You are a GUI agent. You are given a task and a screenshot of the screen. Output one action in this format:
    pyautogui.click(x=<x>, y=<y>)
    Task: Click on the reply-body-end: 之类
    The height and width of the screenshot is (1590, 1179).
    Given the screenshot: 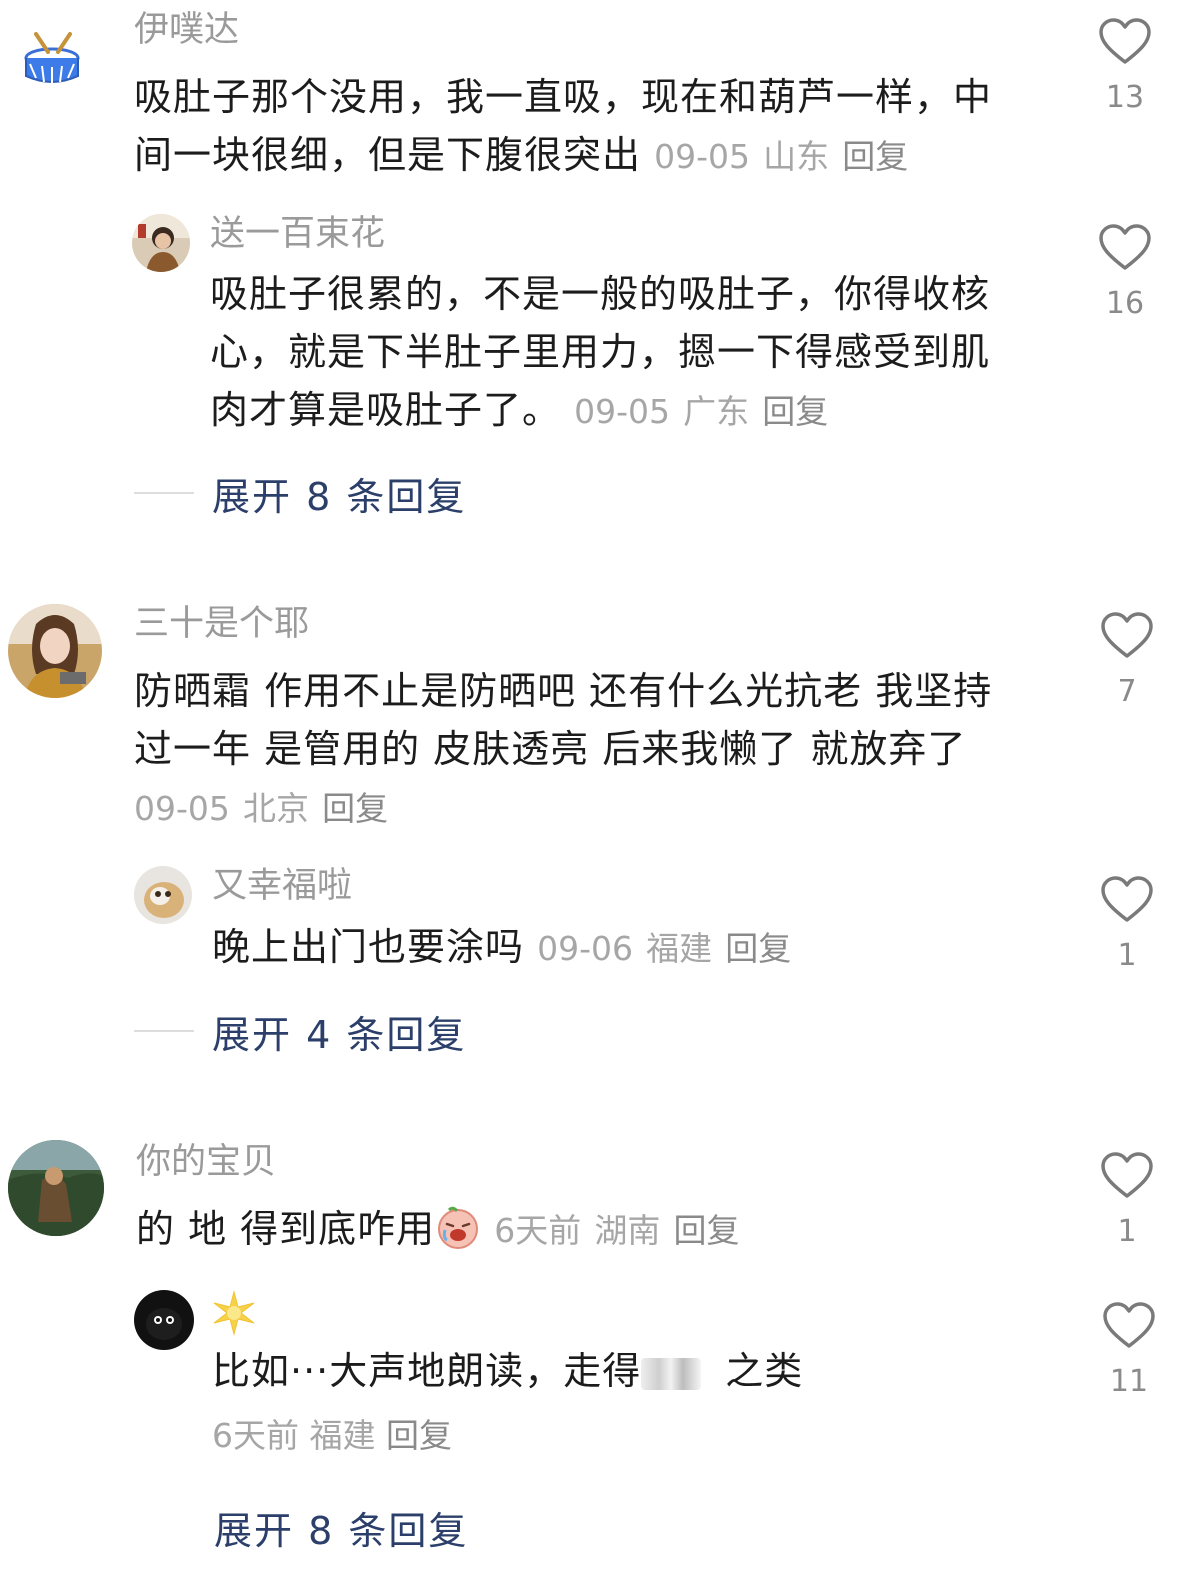 What is the action you would take?
    pyautogui.click(x=764, y=1371)
    